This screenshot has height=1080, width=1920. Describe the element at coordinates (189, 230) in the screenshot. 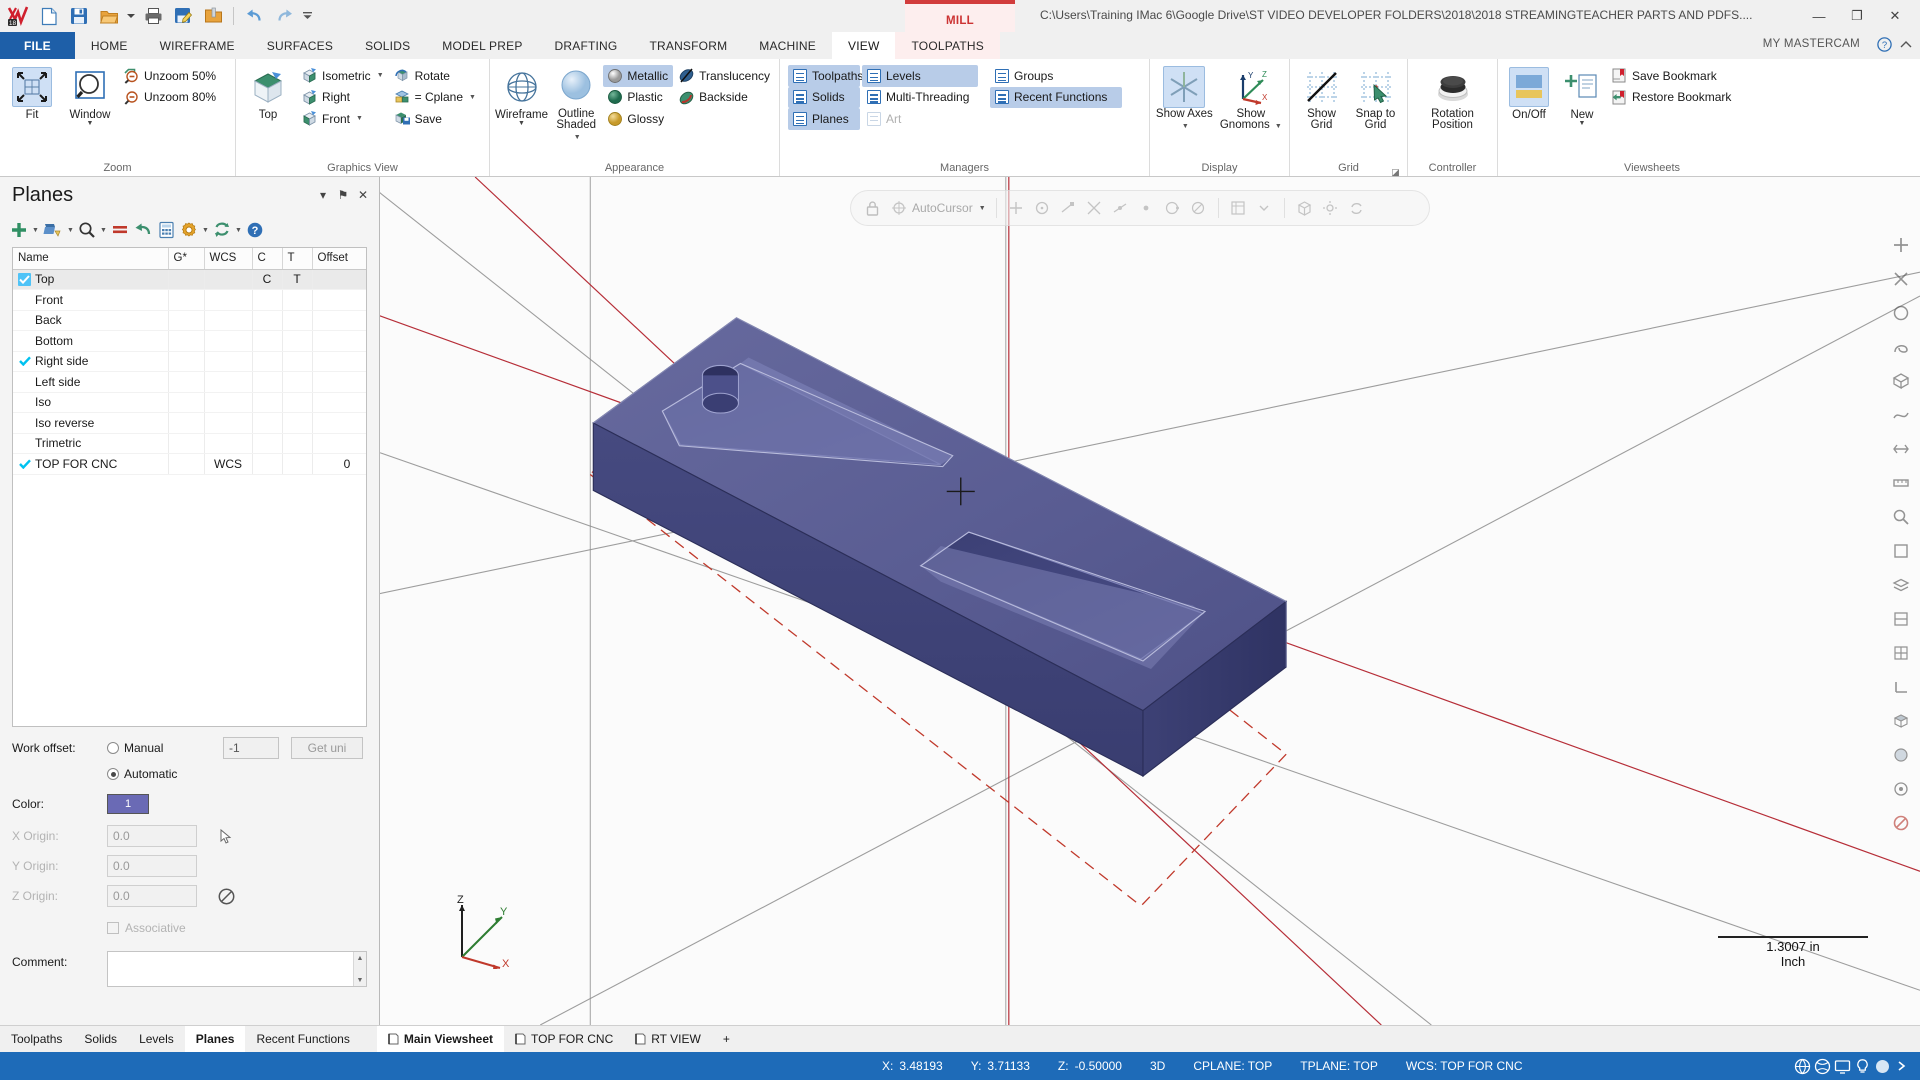

I see `plane-settings-button` at that location.